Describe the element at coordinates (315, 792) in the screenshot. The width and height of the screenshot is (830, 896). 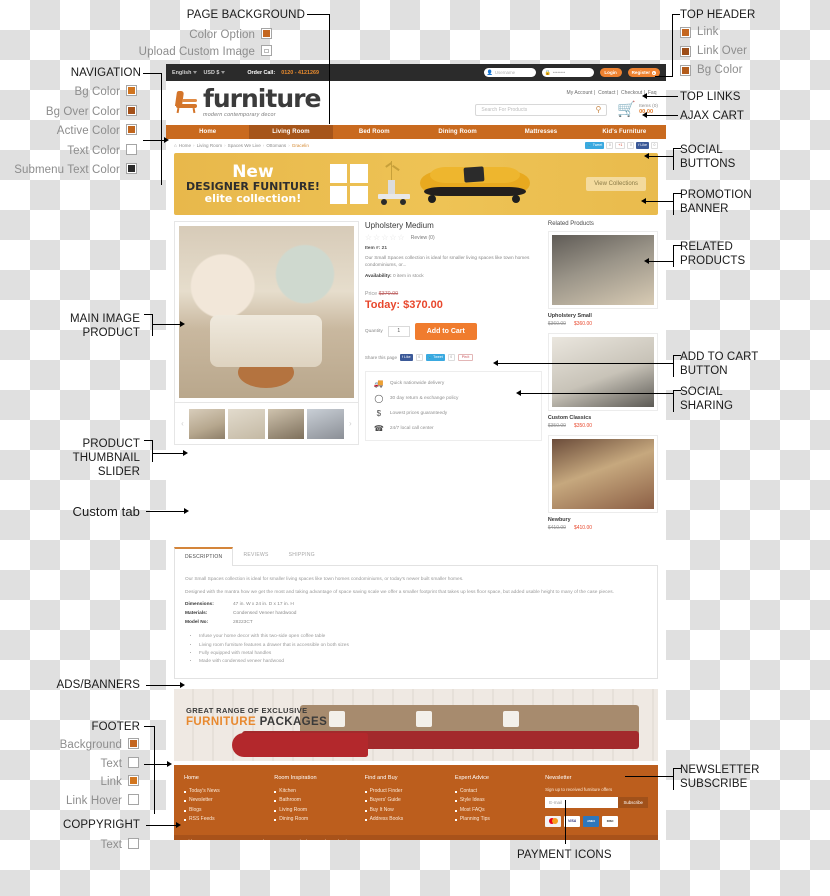
I see `footer-link: Kitchen` at that location.